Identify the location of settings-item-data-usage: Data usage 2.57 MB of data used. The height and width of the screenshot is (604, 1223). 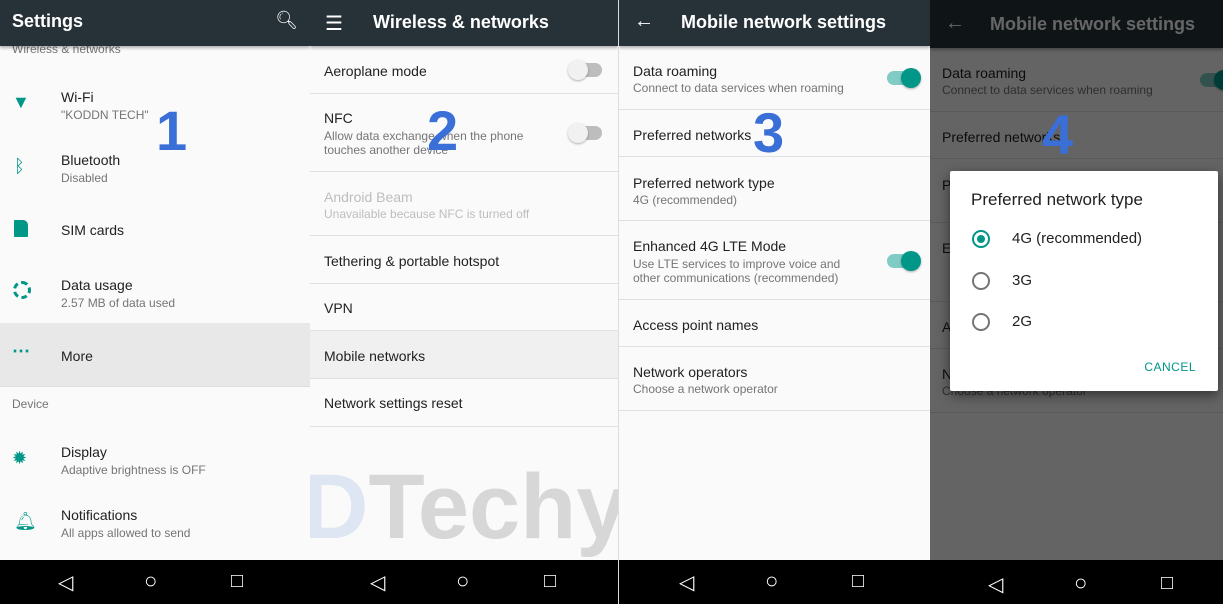
(155, 294).